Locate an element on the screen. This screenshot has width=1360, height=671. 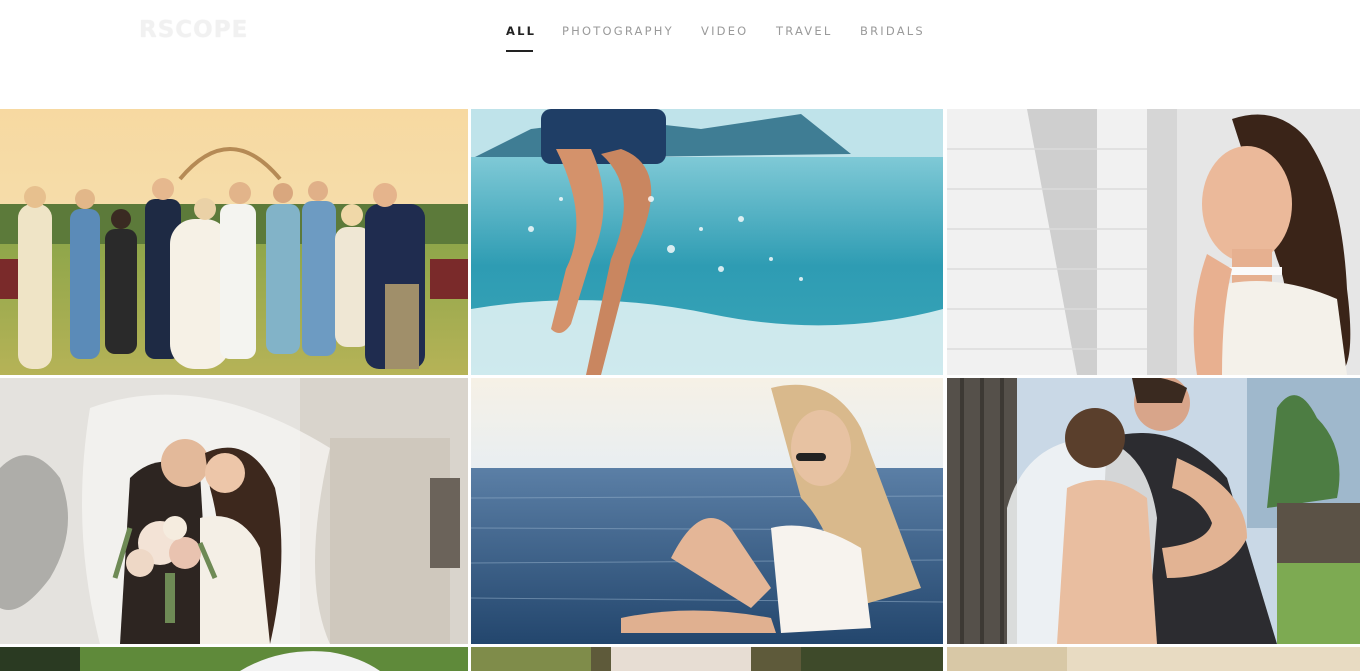
wedding-party-photo is located at coordinates (234, 242).